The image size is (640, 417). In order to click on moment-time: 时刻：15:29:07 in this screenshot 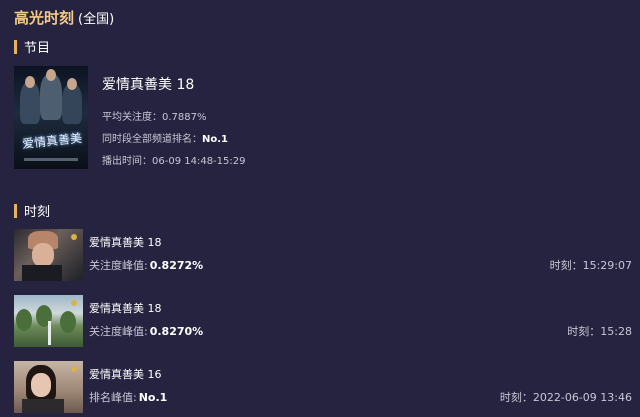, I will do `click(590, 265)`.